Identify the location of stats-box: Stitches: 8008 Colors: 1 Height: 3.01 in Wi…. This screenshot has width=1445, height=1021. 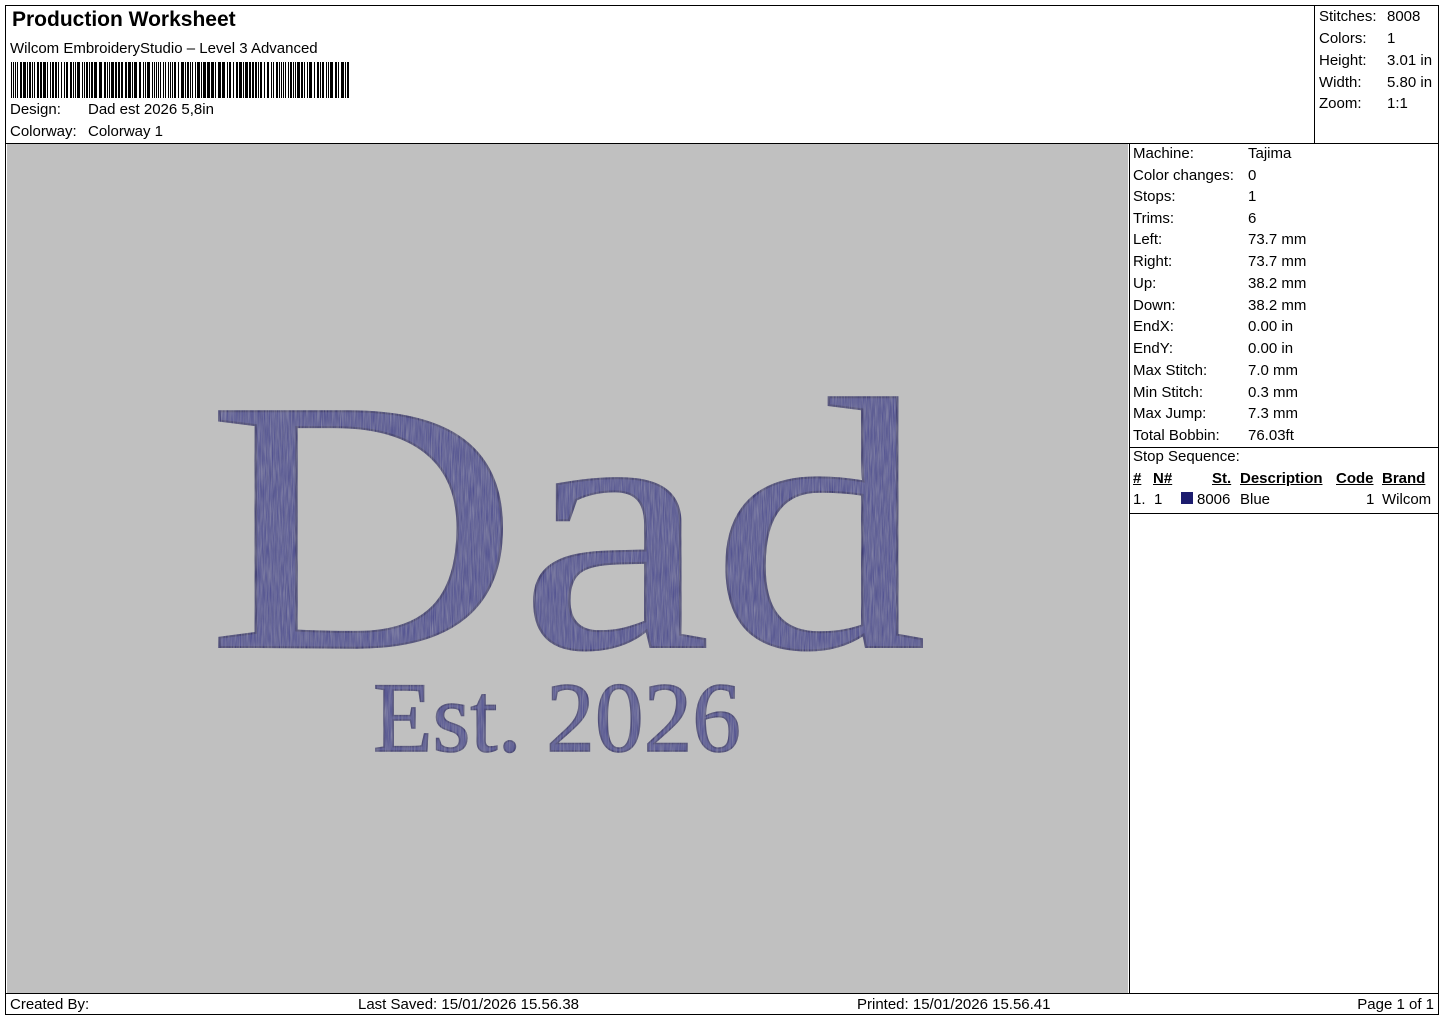
(1376, 75).